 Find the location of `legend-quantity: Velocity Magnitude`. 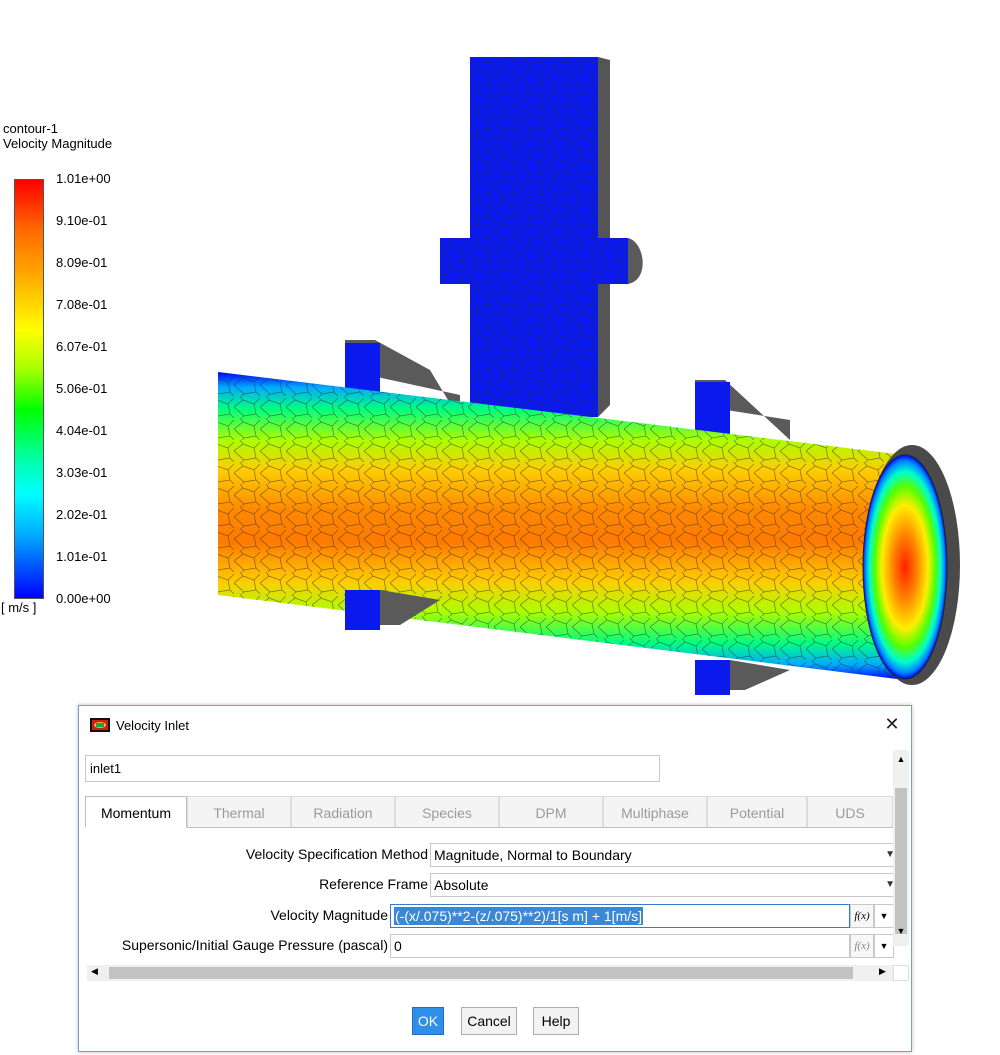

legend-quantity: Velocity Magnitude is located at coordinates (58, 143).